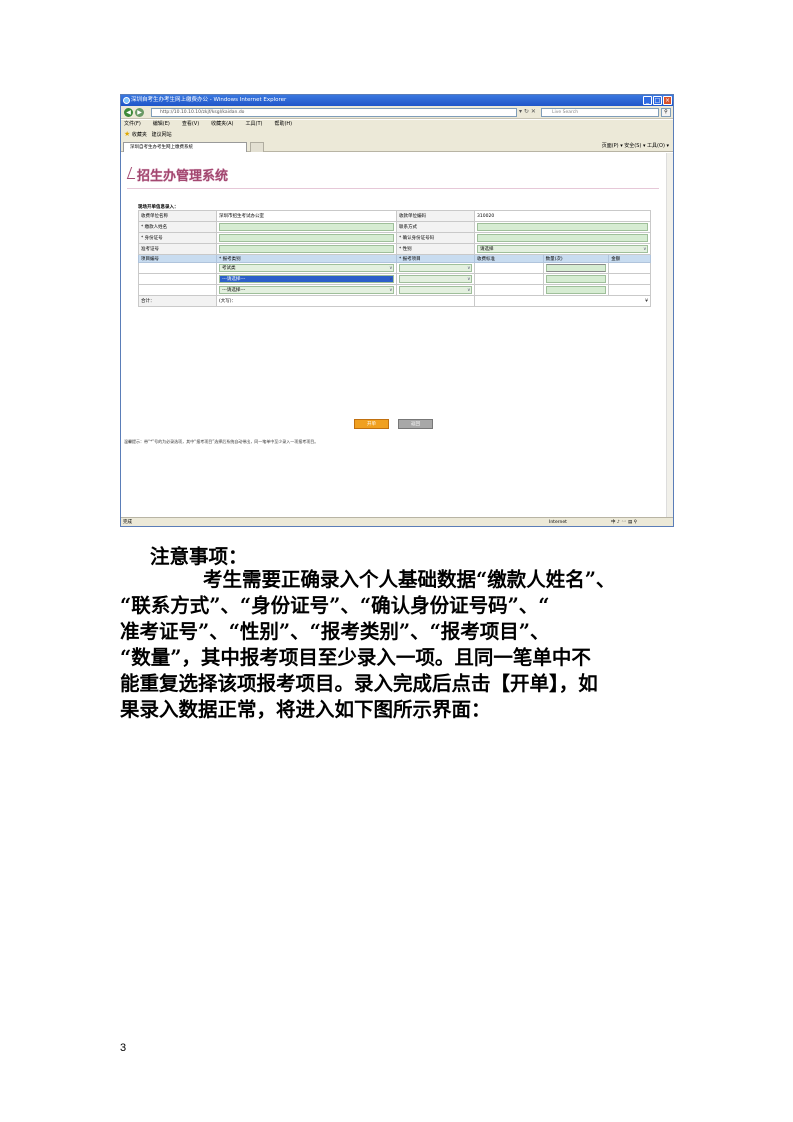 Image resolution: width=793 pixels, height=1122 pixels. I want to click on col-fee: 收费标准, so click(509, 258).